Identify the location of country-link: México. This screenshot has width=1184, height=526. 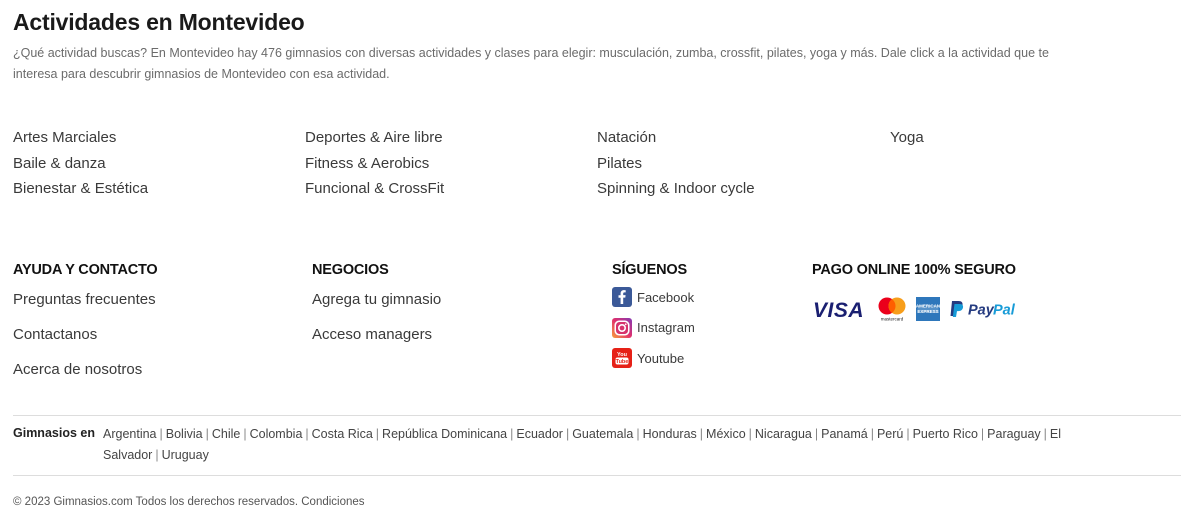
(726, 434).